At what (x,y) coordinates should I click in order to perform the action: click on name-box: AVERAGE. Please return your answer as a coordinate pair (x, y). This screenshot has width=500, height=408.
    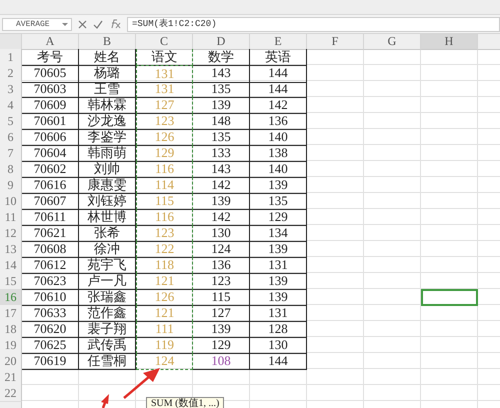
    Looking at the image, I should click on (37, 24).